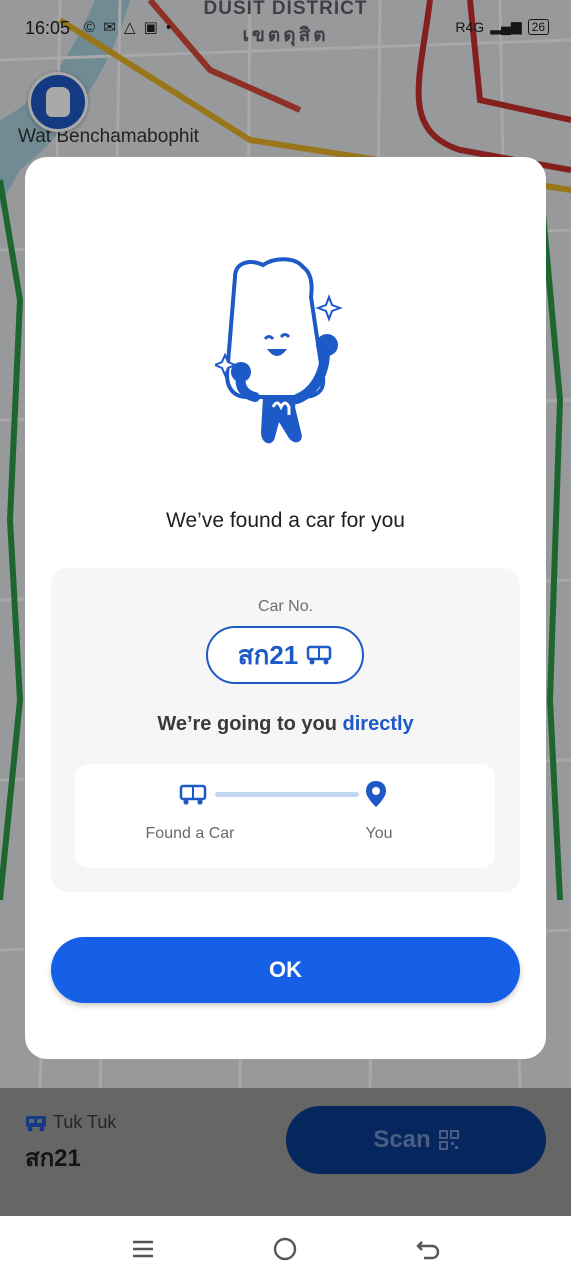 The image size is (571, 1280). I want to click on car-no-label: Car No., so click(285, 606).